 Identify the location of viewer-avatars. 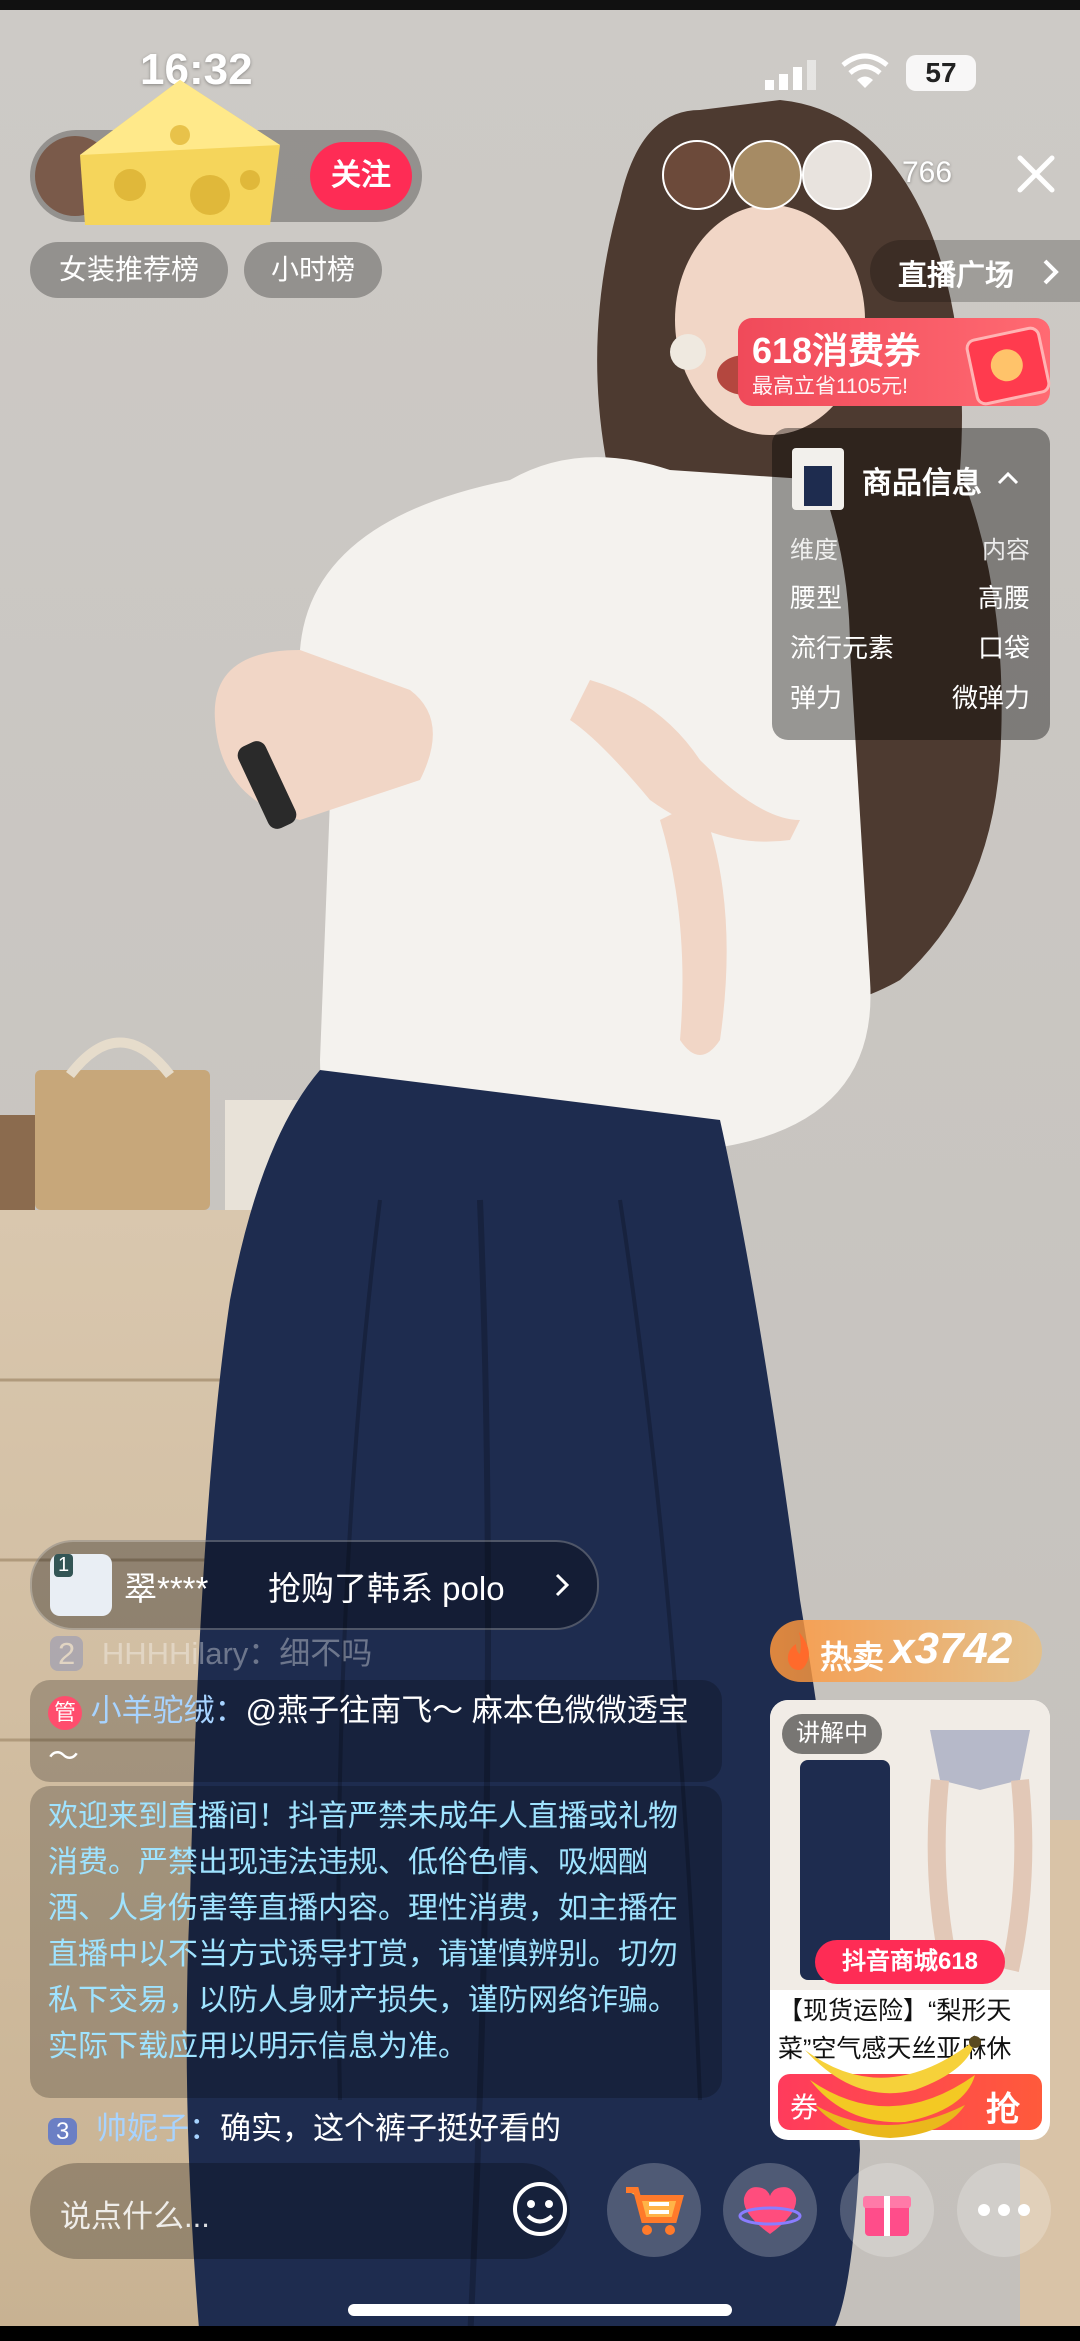
(767, 175).